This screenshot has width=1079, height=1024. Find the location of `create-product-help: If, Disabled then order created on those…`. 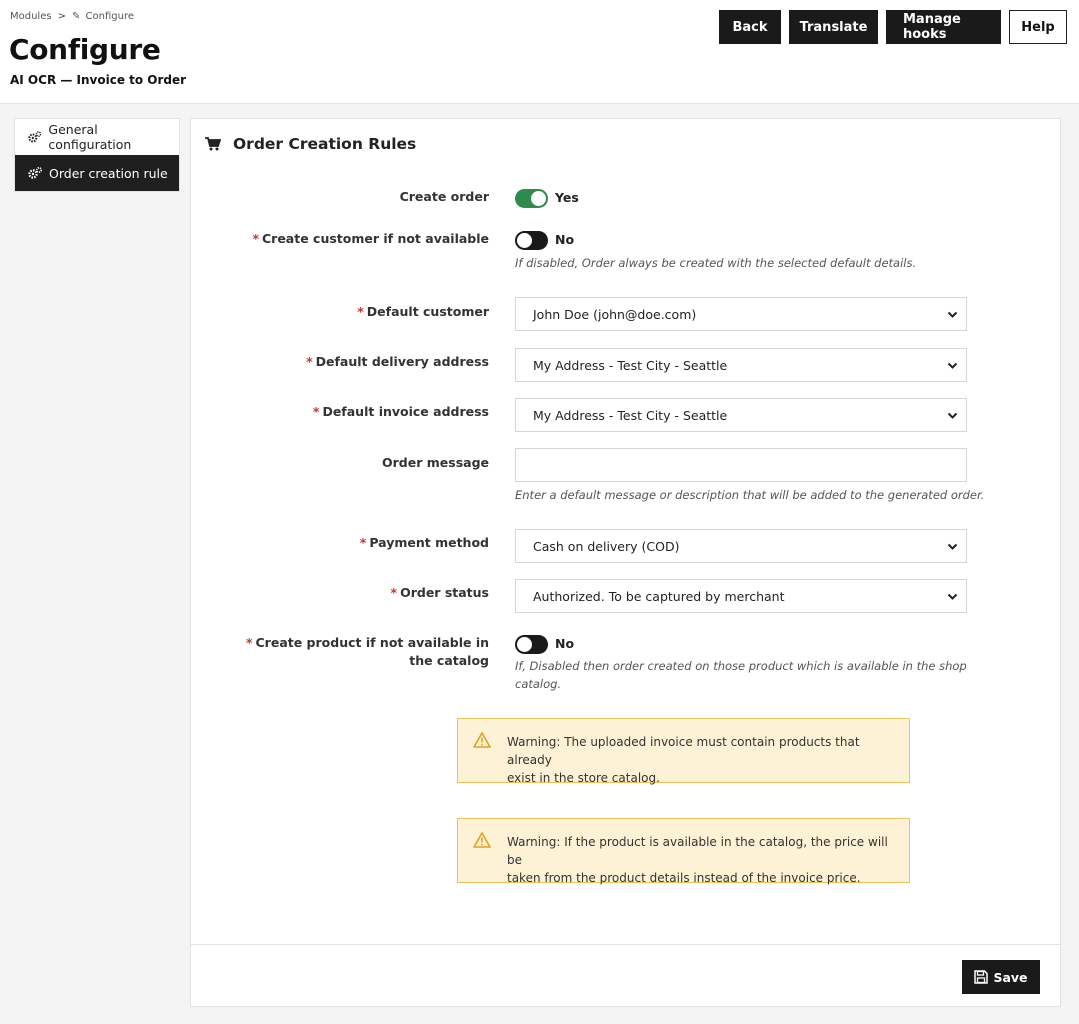

create-product-help: If, Disabled then order created on those… is located at coordinates (741, 675).